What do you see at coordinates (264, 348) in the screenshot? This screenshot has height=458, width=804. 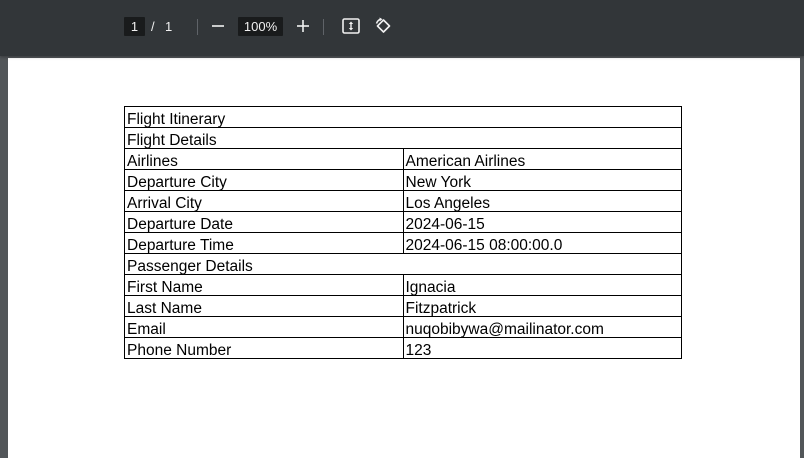 I see `field-label: Phone Number` at bounding box center [264, 348].